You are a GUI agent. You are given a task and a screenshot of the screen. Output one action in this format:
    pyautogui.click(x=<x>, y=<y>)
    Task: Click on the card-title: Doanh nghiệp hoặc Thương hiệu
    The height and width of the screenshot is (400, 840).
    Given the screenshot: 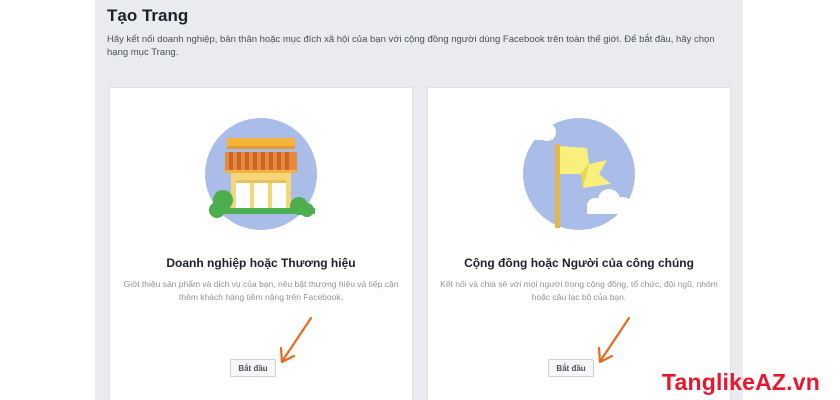 What is the action you would take?
    pyautogui.click(x=261, y=263)
    